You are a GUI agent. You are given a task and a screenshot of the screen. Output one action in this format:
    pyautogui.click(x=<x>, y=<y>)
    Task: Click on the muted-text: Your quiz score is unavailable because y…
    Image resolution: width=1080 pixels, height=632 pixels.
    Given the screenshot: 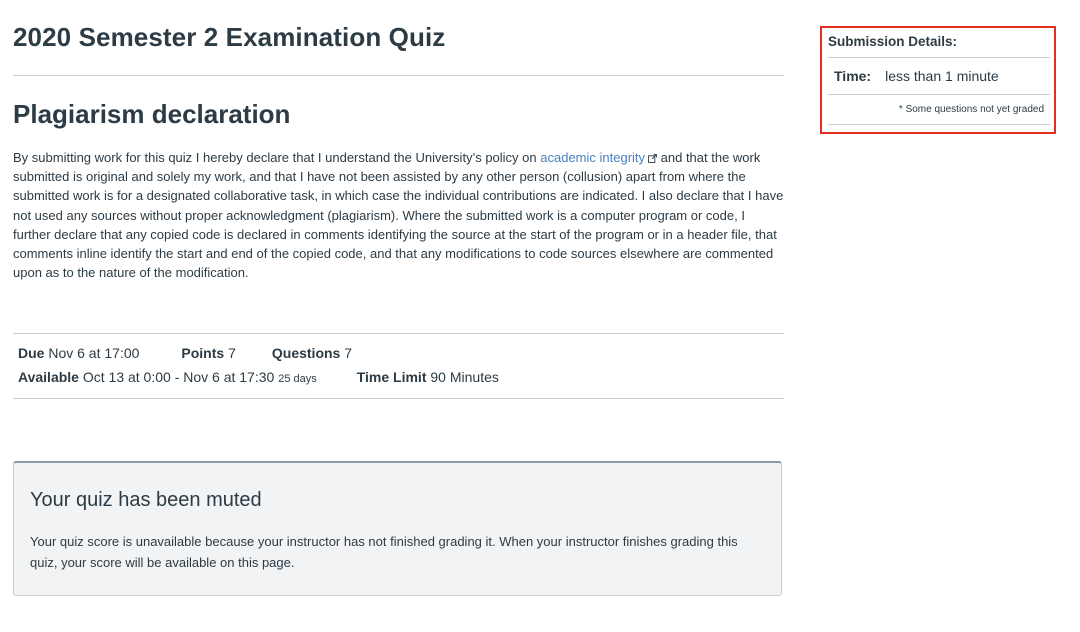 What is the action you would take?
    pyautogui.click(x=384, y=552)
    